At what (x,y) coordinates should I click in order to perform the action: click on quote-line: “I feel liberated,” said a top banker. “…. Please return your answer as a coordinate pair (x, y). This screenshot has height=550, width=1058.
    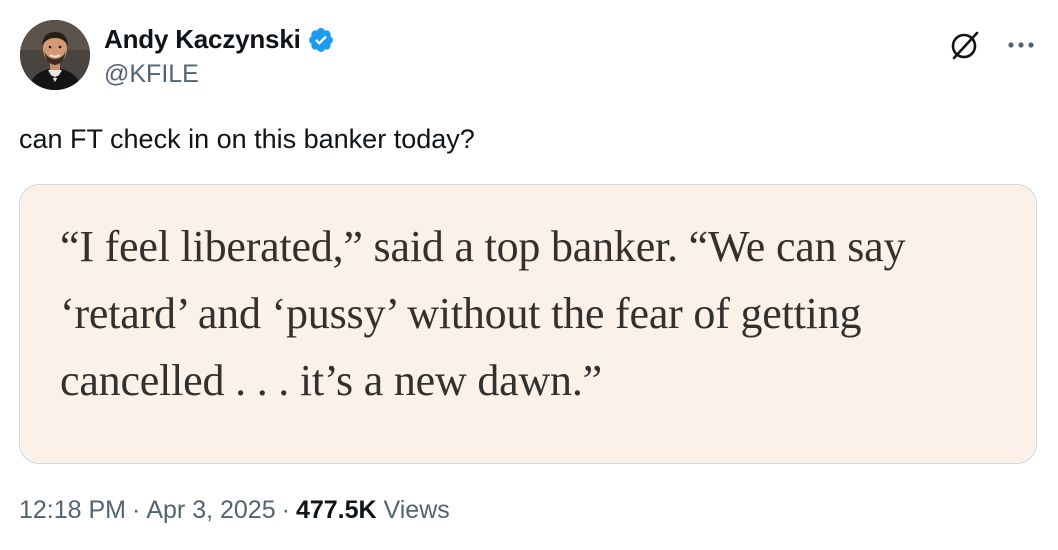
    Looking at the image, I should click on (483, 246).